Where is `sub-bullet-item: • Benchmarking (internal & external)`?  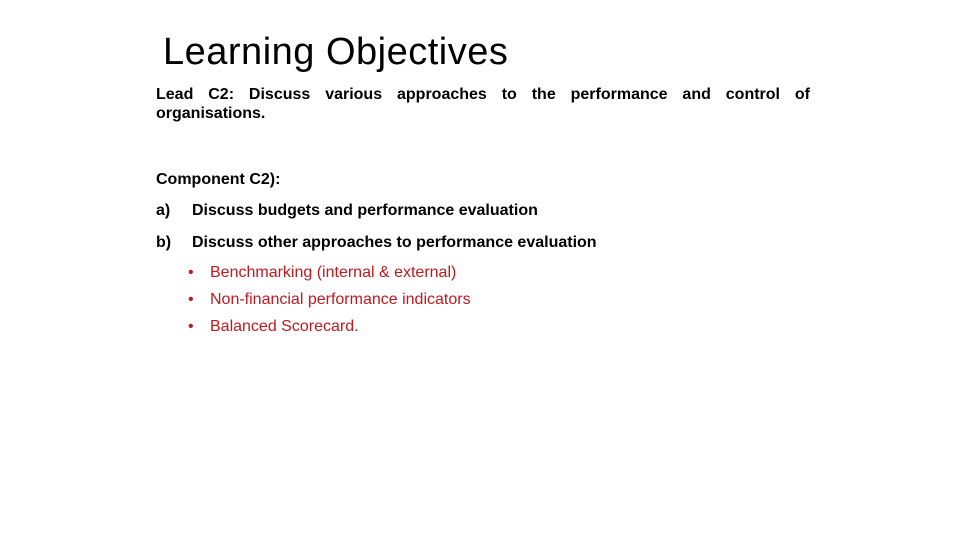
sub-bullet-item: • Benchmarking (internal & external) is located at coordinates (329, 272).